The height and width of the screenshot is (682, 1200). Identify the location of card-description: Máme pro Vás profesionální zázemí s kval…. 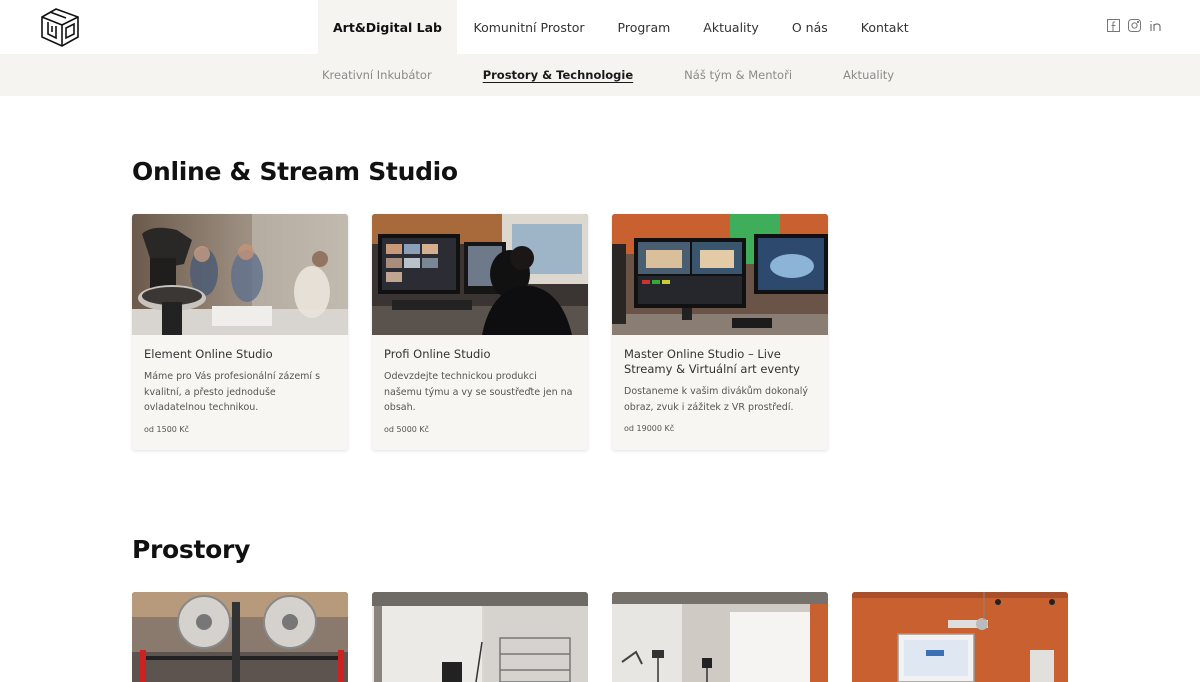
(232, 392).